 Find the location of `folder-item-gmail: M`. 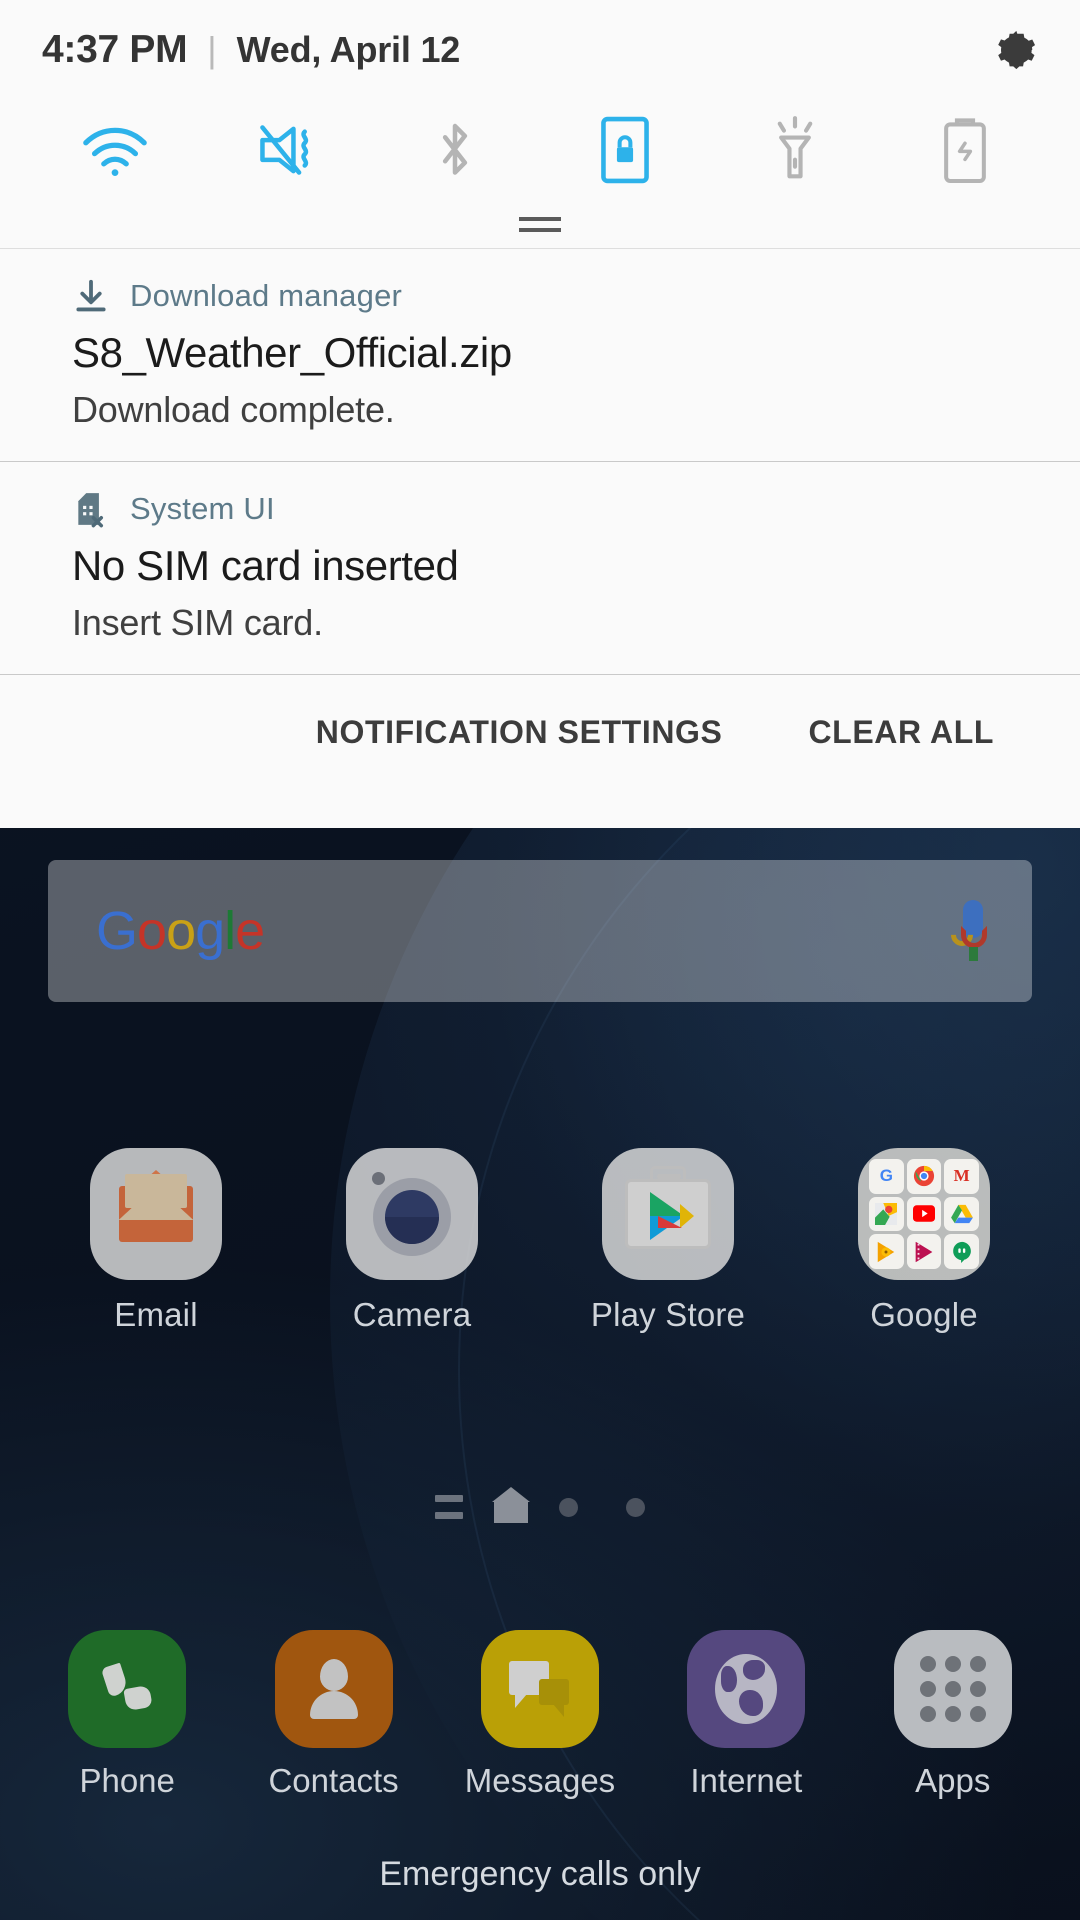

folder-item-gmail: M is located at coordinates (961, 1176).